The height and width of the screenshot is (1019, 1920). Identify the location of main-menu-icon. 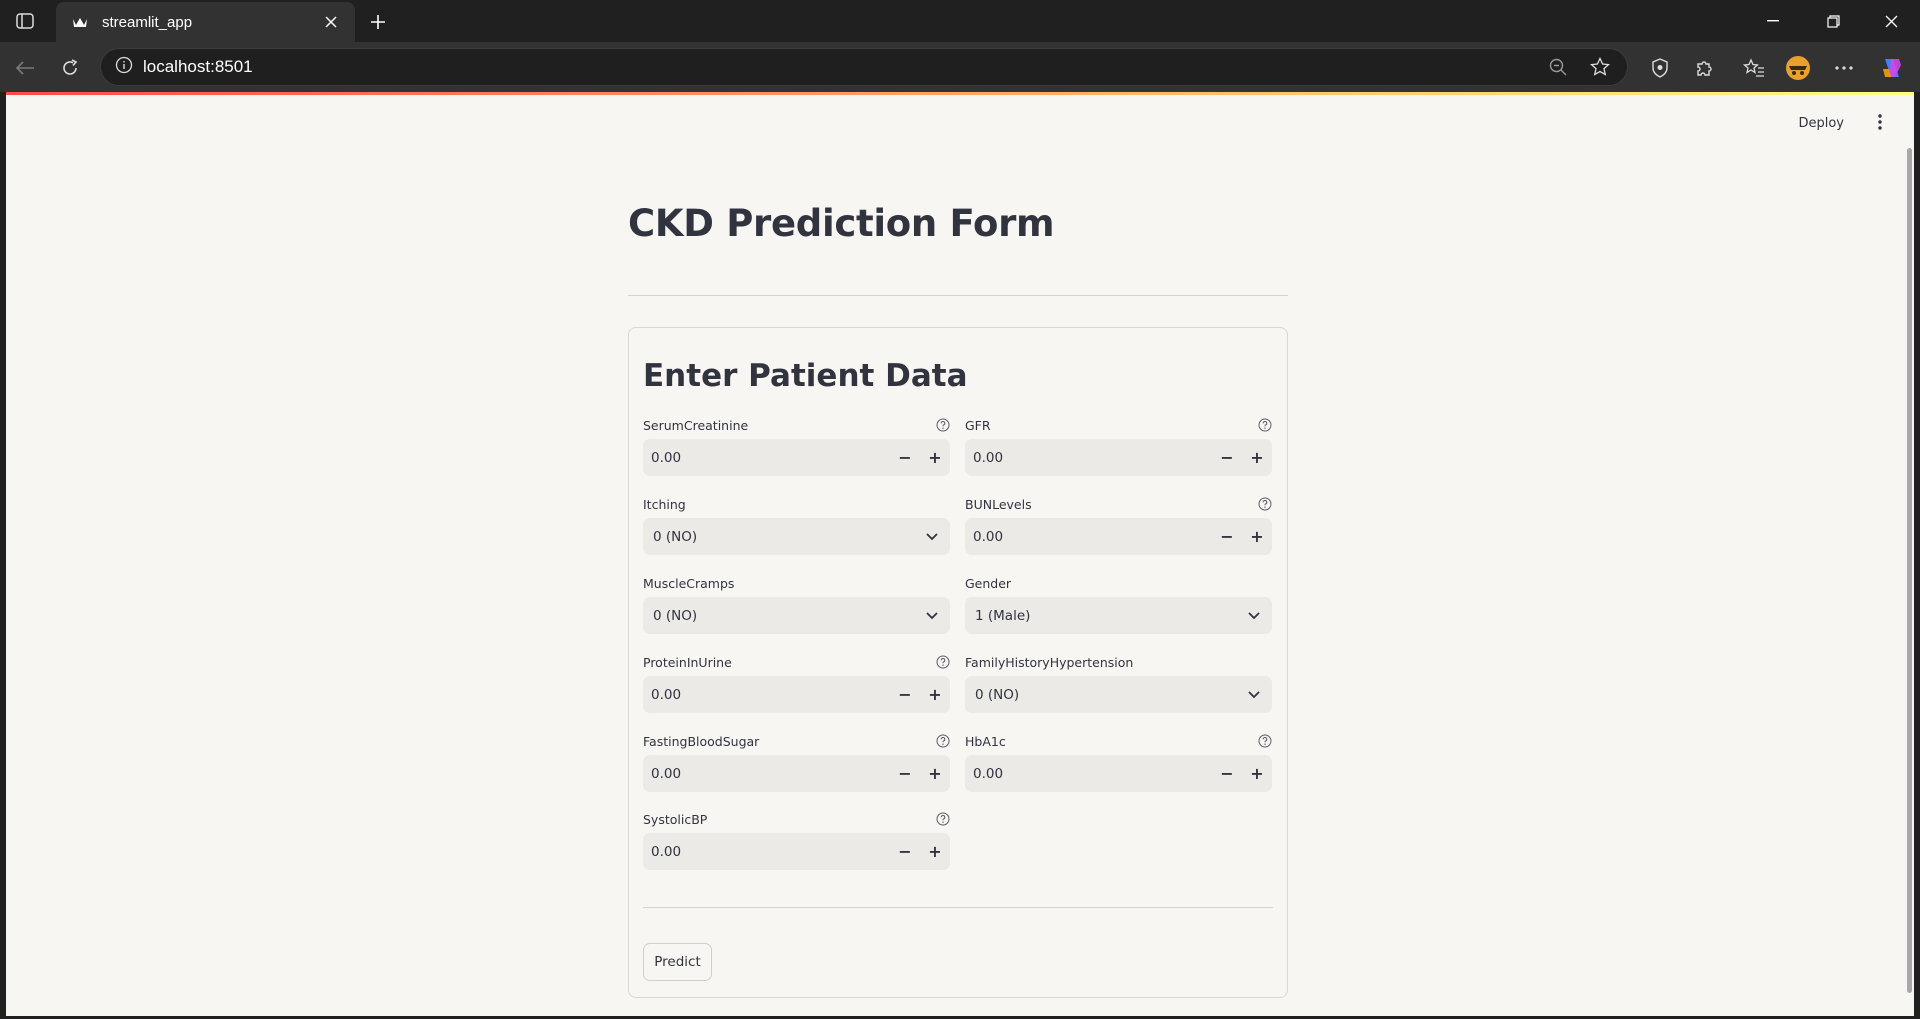
(1880, 122).